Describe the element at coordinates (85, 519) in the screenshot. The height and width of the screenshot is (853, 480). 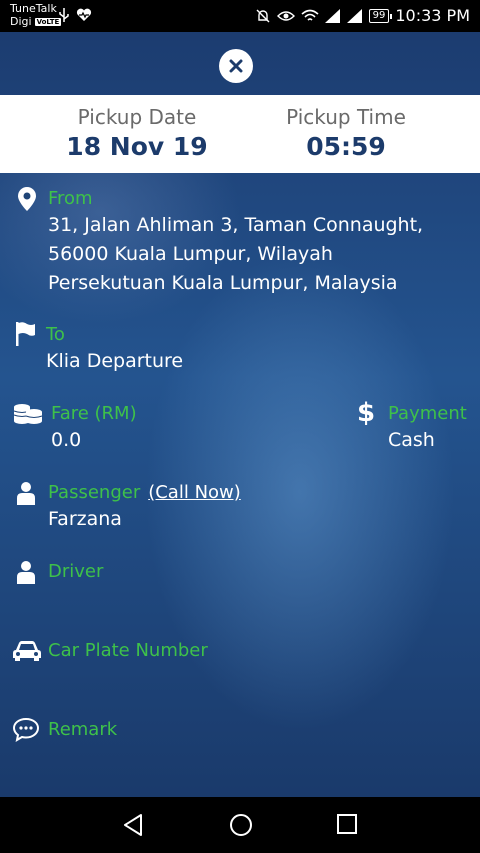
I see `passenger-value: Farzana` at that location.